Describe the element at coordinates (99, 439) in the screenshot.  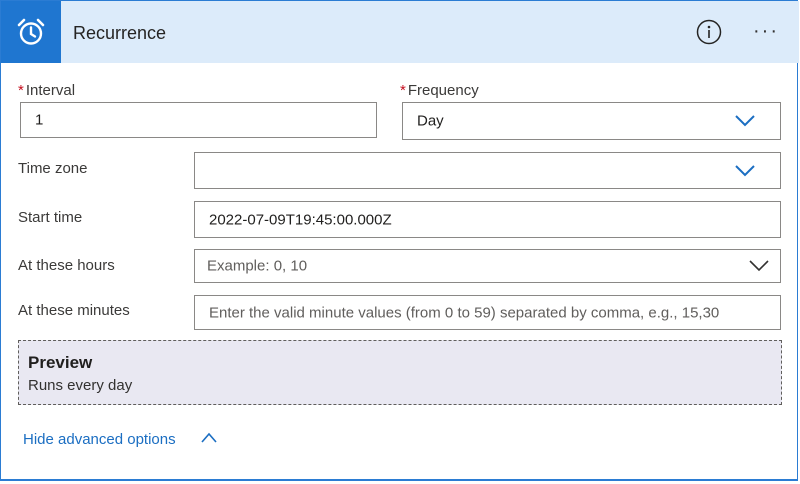
I see `advanced-options-label: Hide advanced options` at that location.